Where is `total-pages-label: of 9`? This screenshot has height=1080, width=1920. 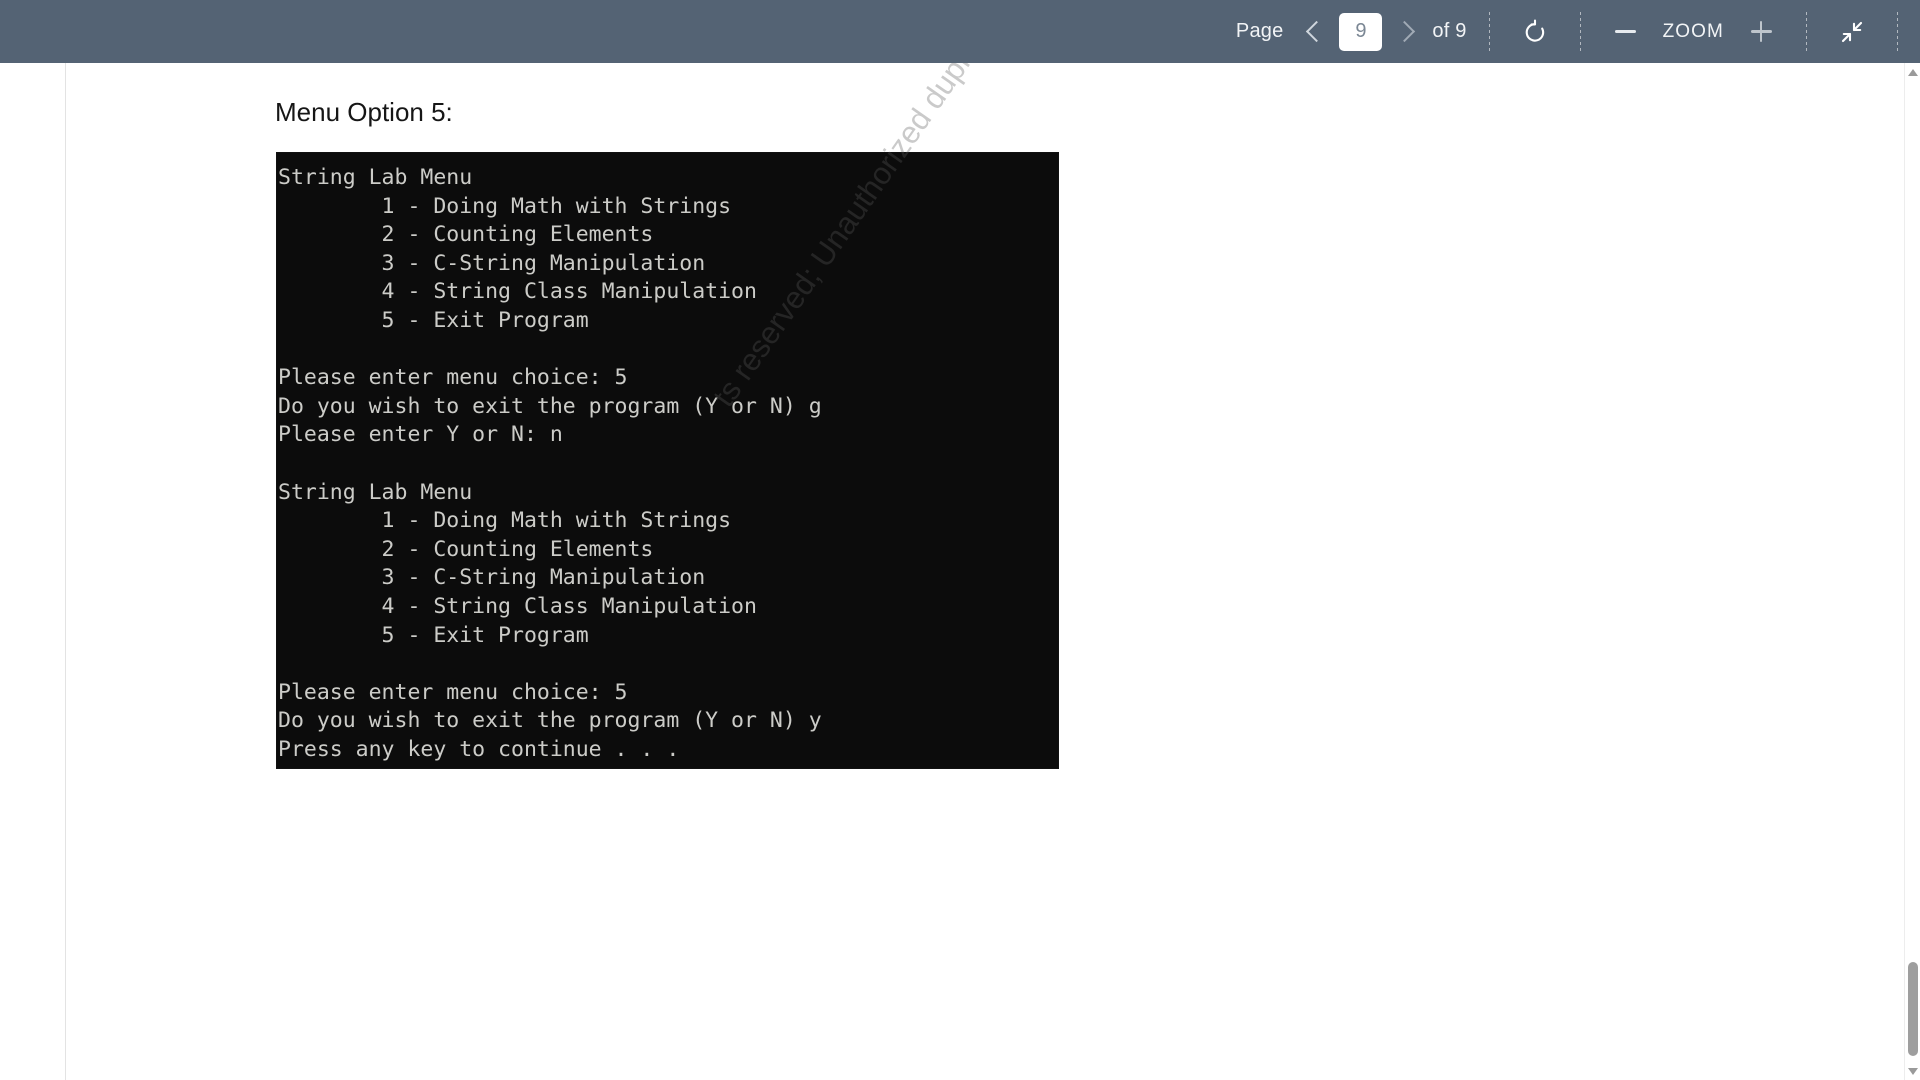 total-pages-label: of 9 is located at coordinates (1449, 31).